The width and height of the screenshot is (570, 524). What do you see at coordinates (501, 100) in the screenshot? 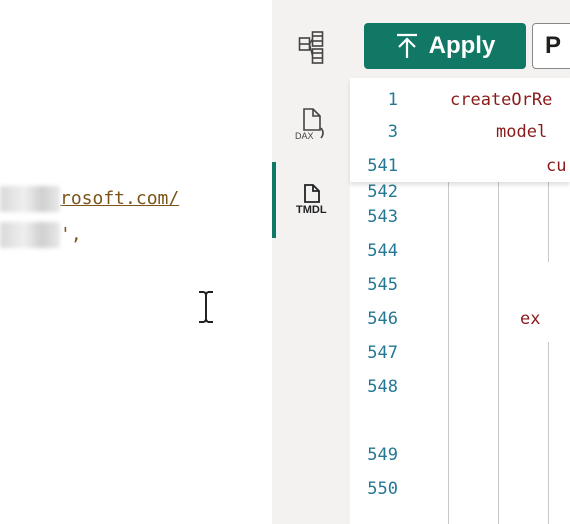
I see `sticky-code-line: createOrRe` at bounding box center [501, 100].